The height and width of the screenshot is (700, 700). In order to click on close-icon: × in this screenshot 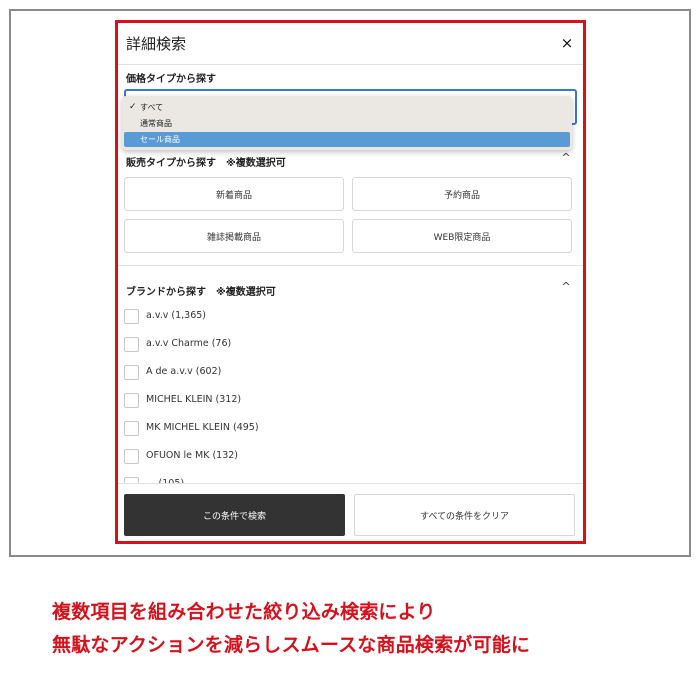, I will do `click(567, 43)`.